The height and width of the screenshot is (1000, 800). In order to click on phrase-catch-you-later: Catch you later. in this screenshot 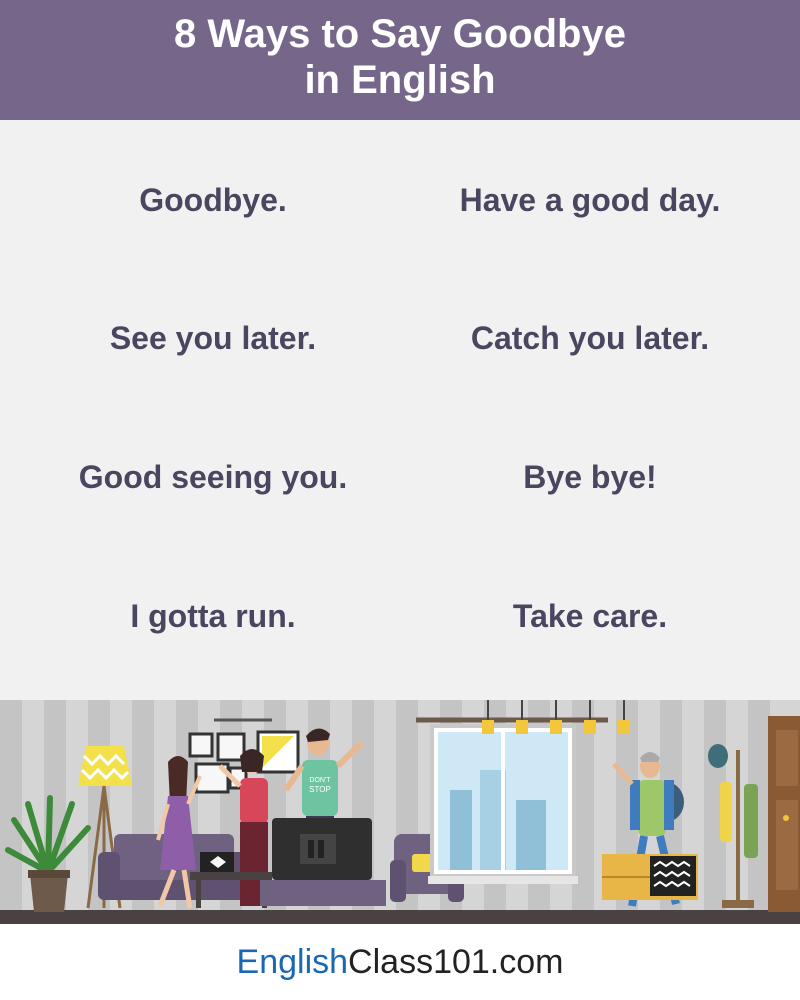, I will do `click(590, 338)`.